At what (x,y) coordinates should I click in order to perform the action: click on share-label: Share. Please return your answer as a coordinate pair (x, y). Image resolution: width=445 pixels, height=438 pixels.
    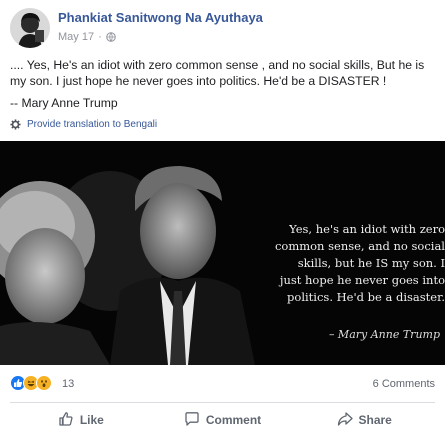
    Looking at the image, I should click on (375, 420).